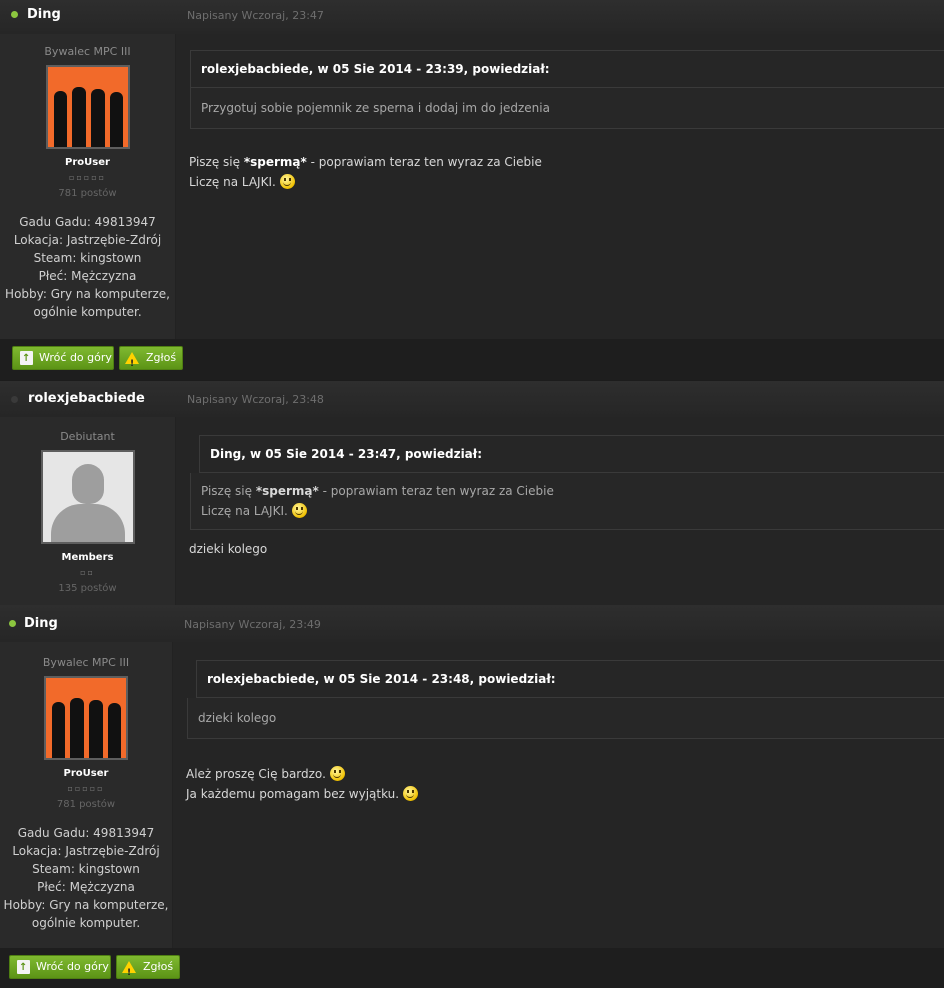  What do you see at coordinates (87, 523) in the screenshot?
I see `default-avatar-body` at bounding box center [87, 523].